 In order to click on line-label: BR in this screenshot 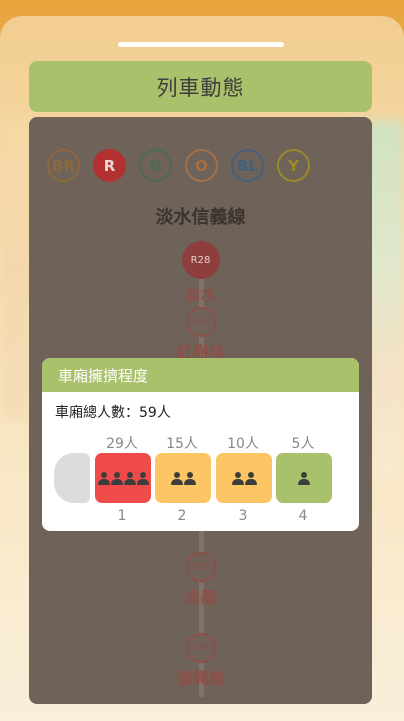, I will do `click(63, 165)`.